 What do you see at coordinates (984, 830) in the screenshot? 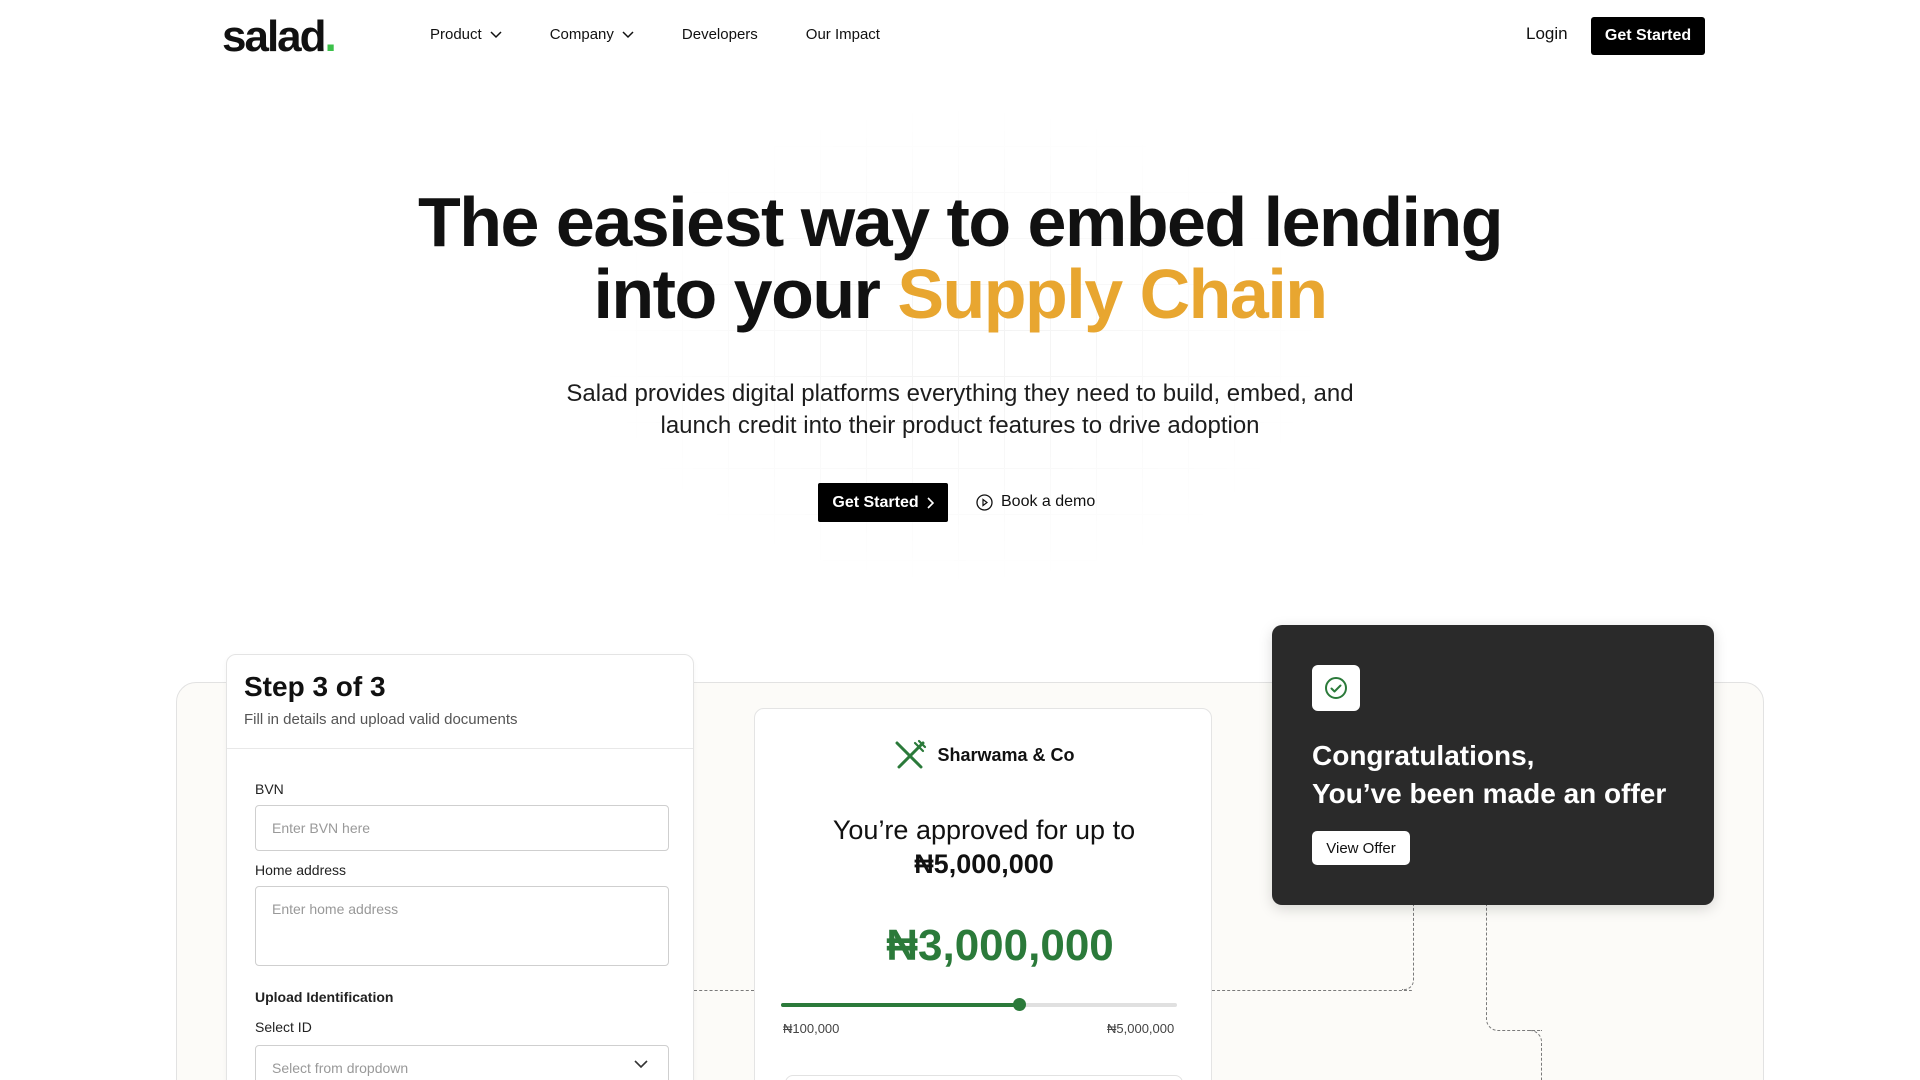
I see `approval-text: You’re approved for up to` at bounding box center [984, 830].